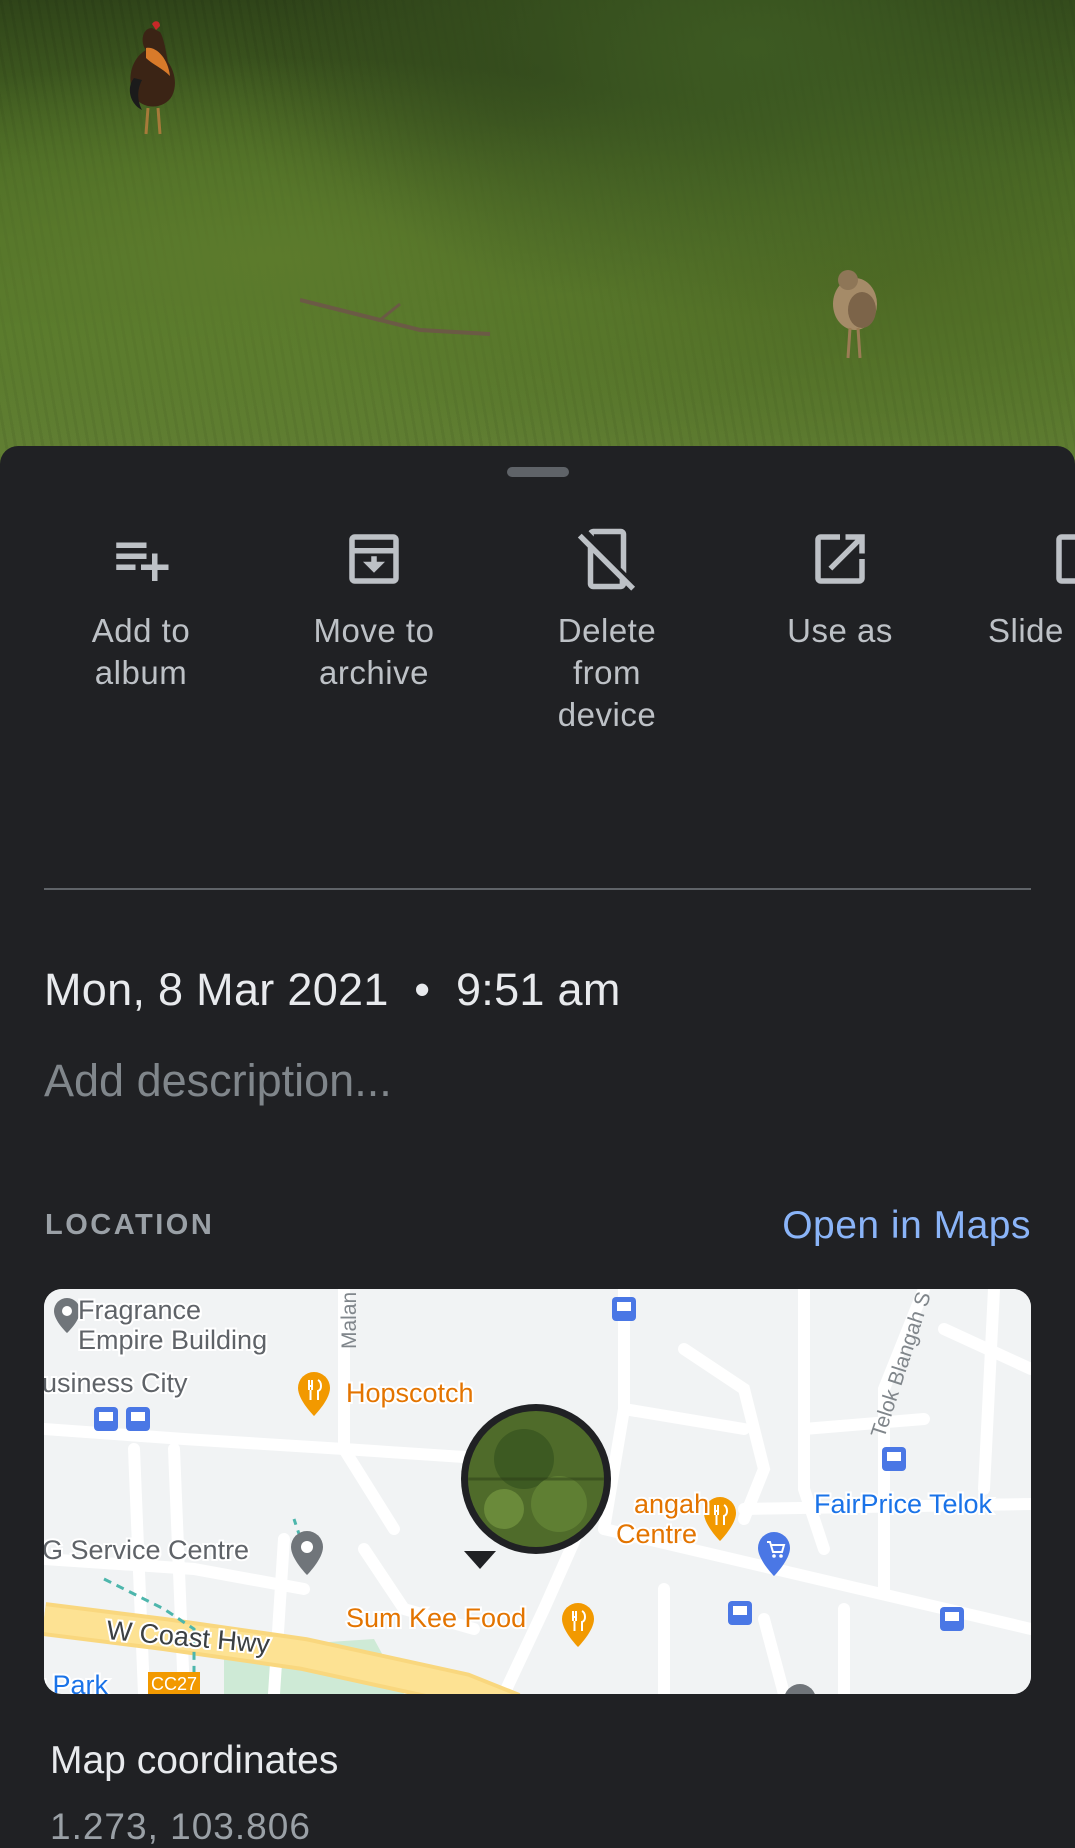 The height and width of the screenshot is (1848, 1075). Describe the element at coordinates (538, 472) in the screenshot. I see `sheet-drag-handle` at that location.